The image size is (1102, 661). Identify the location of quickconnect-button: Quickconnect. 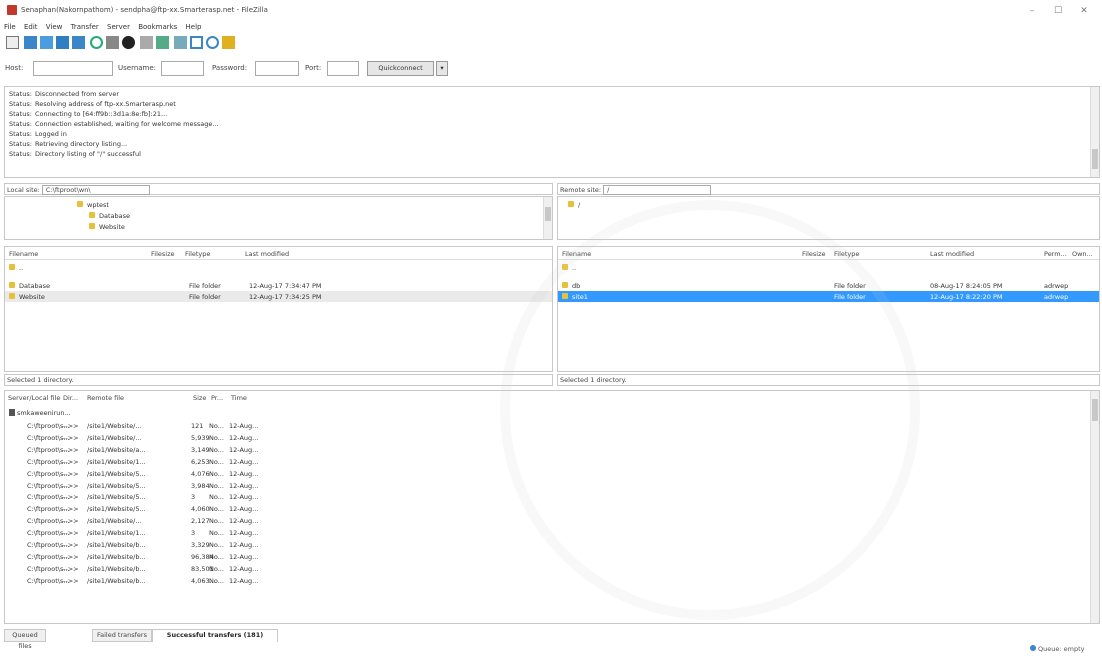
(400, 68).